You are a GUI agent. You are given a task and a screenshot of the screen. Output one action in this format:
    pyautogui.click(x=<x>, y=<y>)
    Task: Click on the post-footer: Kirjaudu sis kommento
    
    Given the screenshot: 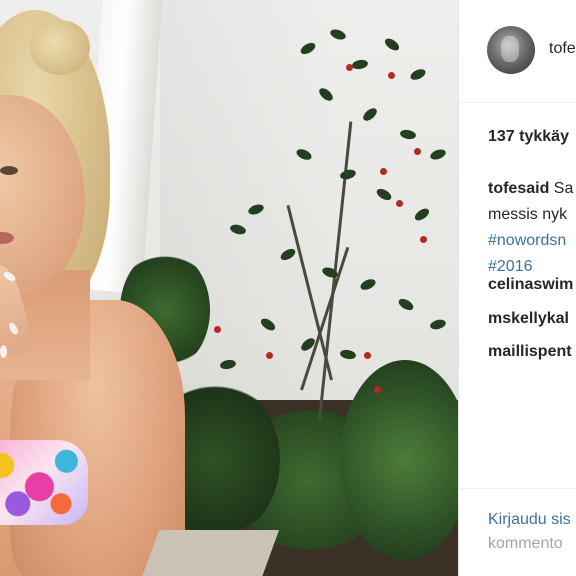 What is the action you would take?
    pyautogui.click(x=517, y=532)
    